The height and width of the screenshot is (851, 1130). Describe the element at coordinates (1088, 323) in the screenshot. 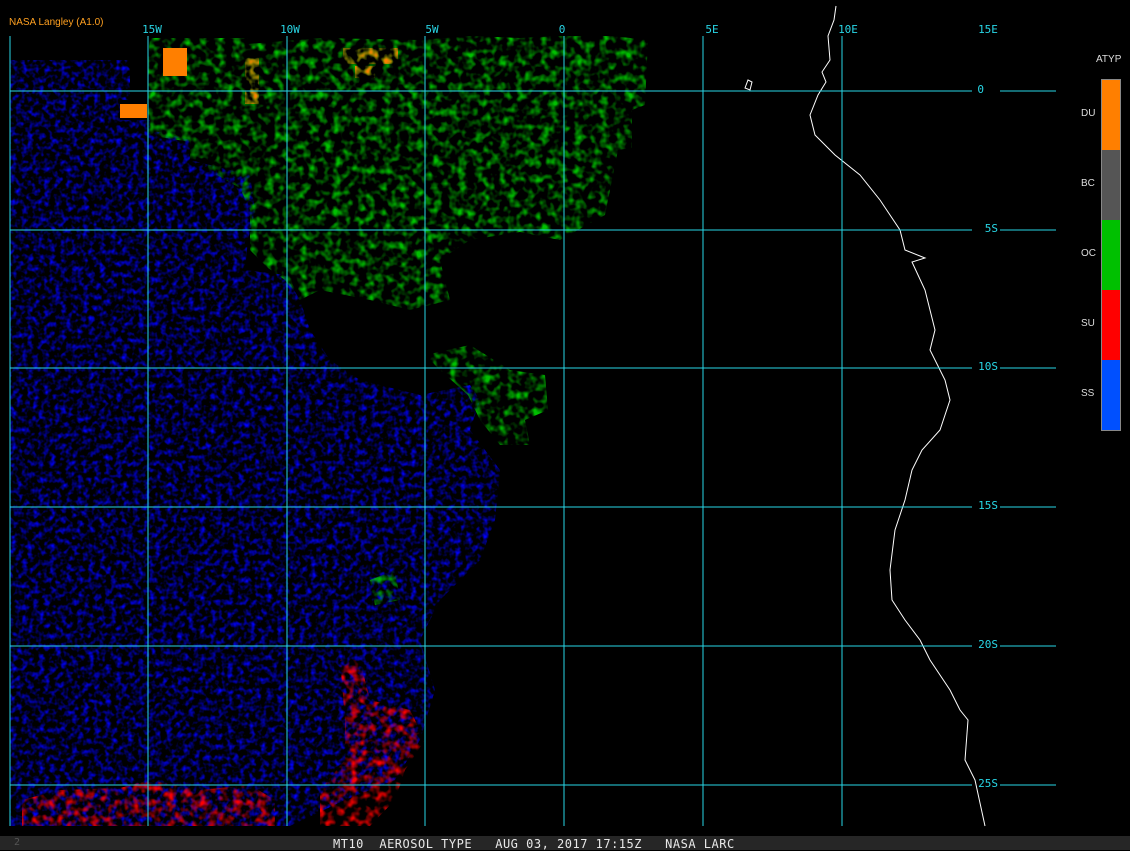

I see `legend-label-su: SU` at that location.